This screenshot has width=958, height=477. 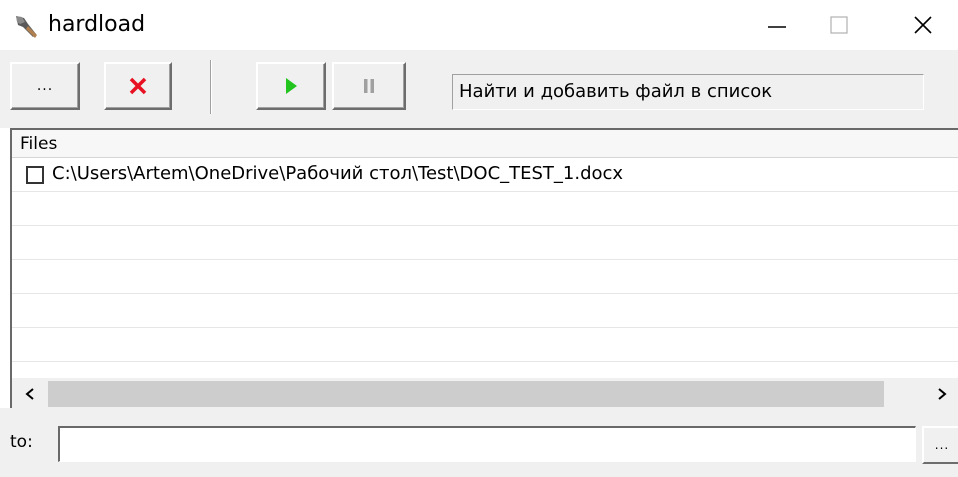 I want to click on remove-file-button, so click(x=138, y=86).